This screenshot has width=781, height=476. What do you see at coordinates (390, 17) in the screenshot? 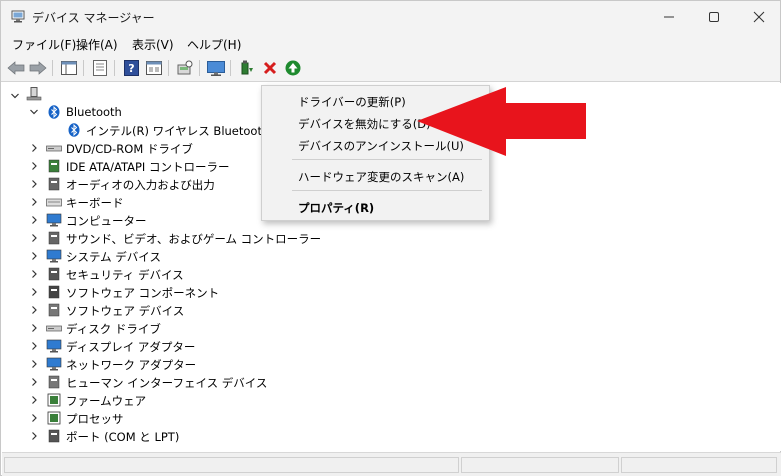
I see `title-bar: デバイス マネージャー` at bounding box center [390, 17].